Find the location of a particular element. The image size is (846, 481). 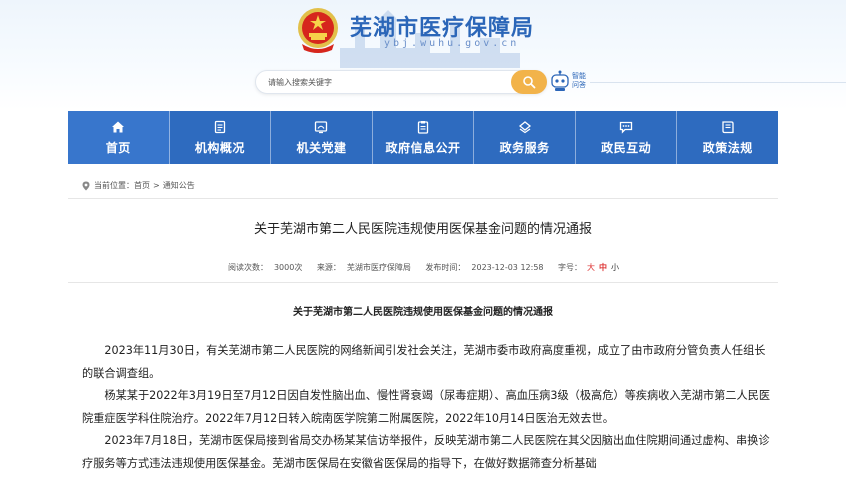

date-info: 发布时间： 2023-12-03 12:58 is located at coordinates (484, 267).